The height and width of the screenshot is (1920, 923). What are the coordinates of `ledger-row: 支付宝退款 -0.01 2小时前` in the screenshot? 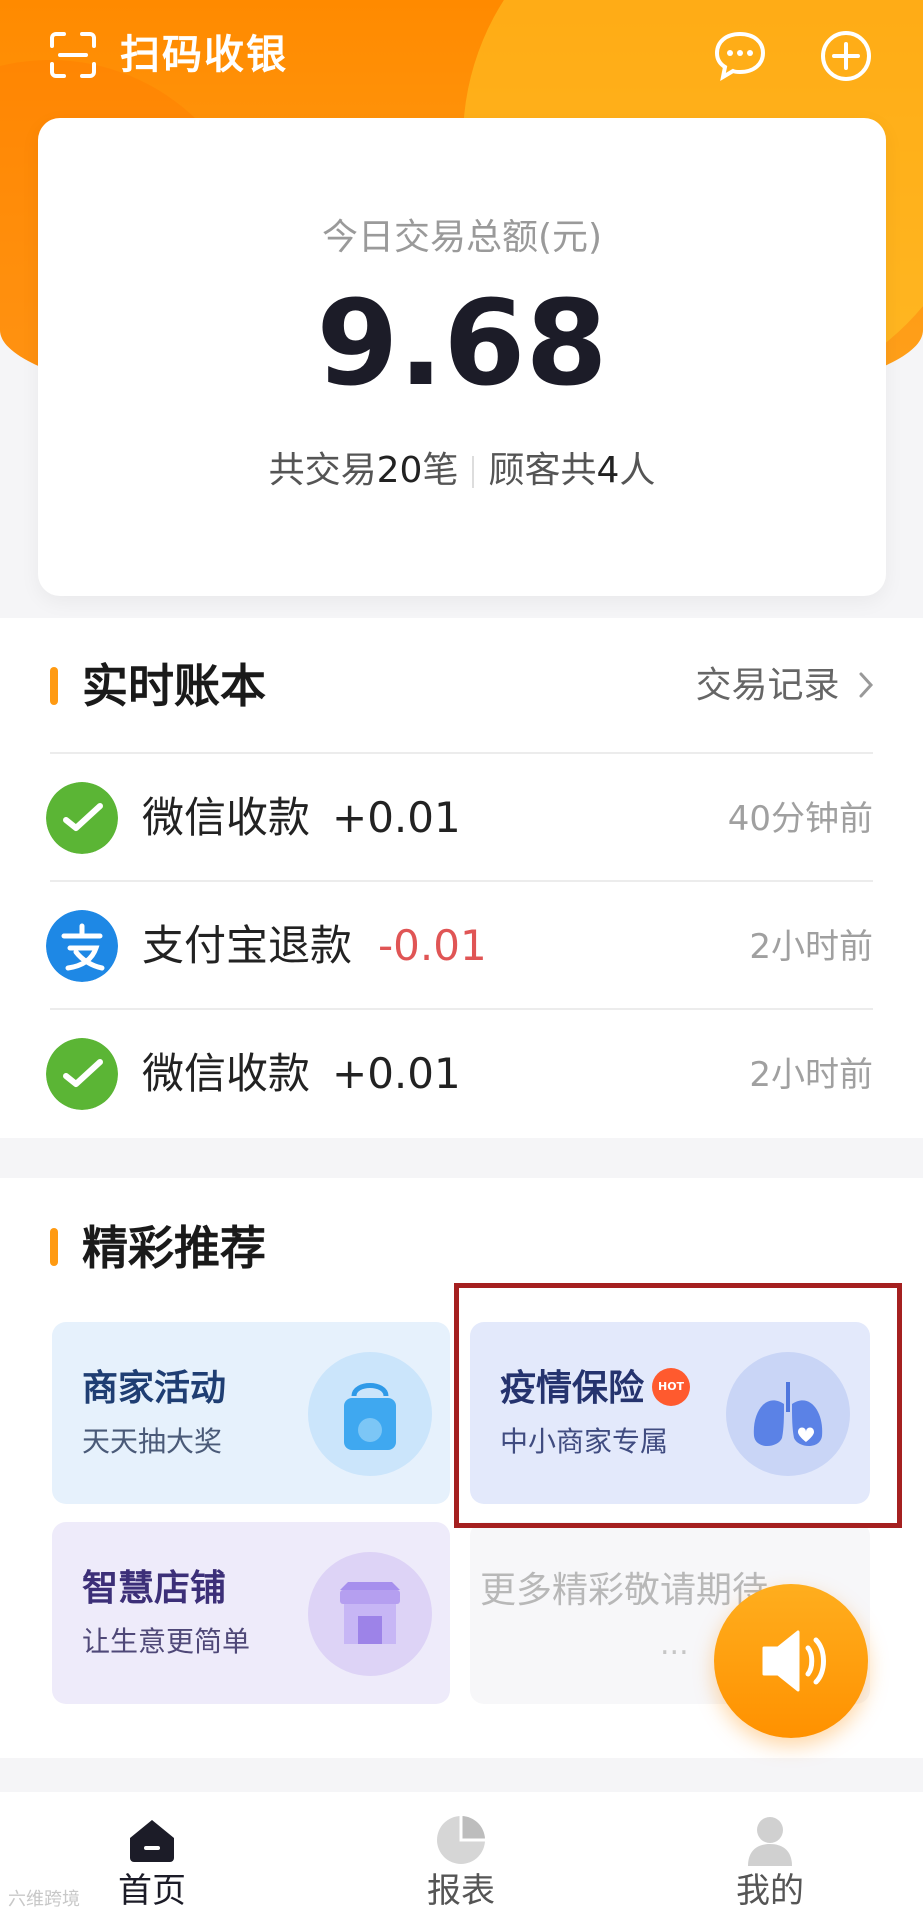 It's located at (459, 945).